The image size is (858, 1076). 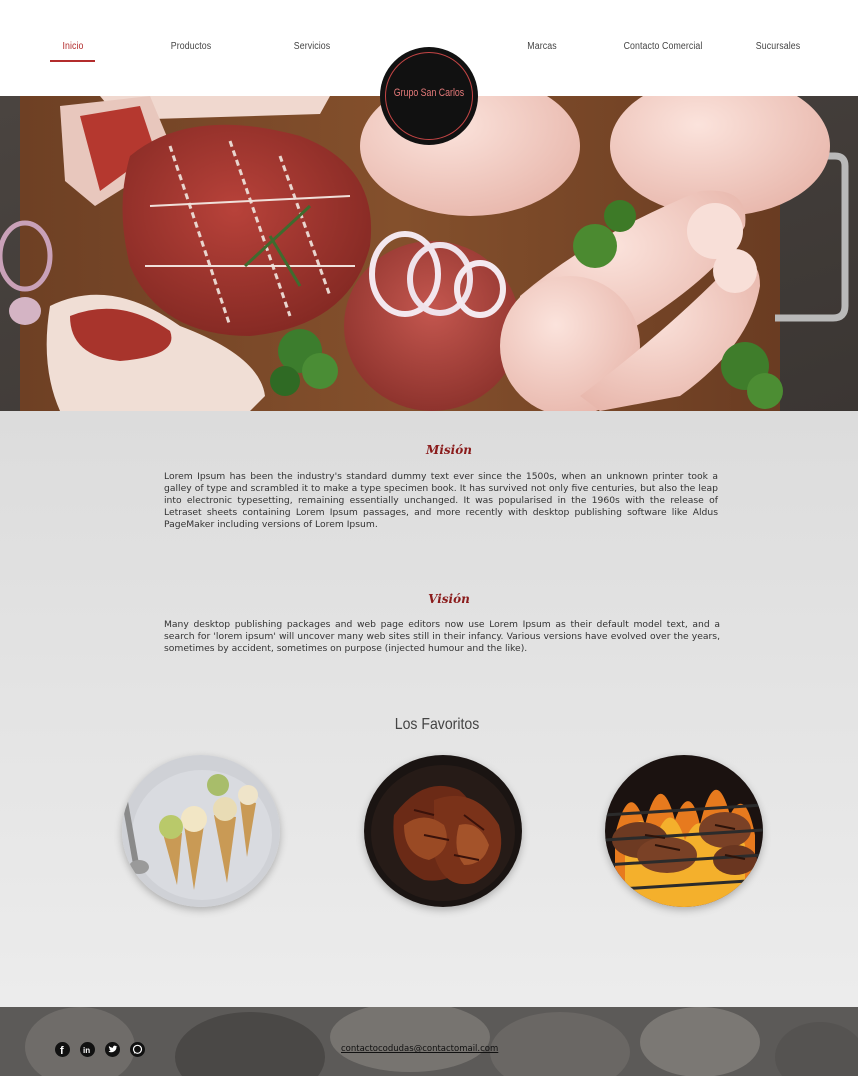 I want to click on contact-email-link: contactocodudas@contactomail.com, so click(x=419, y=1049).